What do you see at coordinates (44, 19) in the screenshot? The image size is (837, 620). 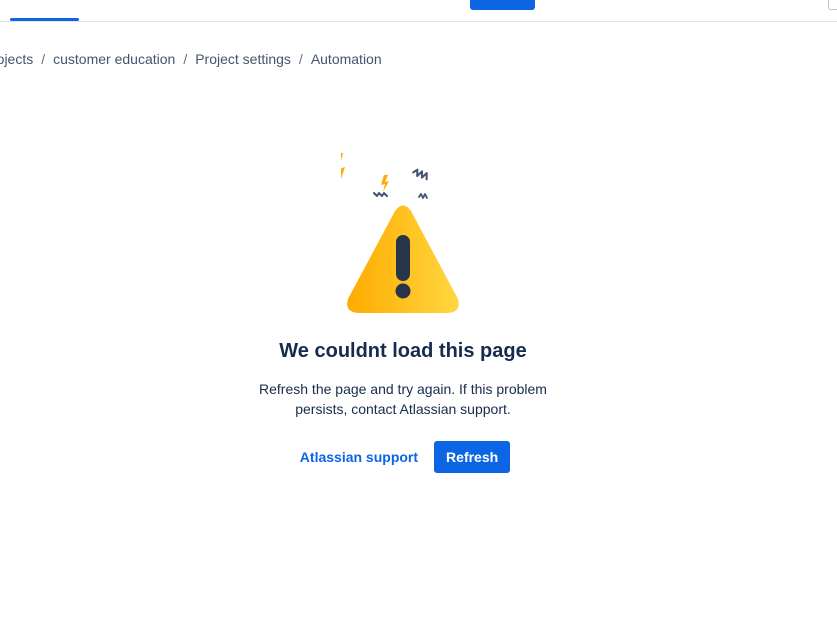 I see `active-tab-indicator` at bounding box center [44, 19].